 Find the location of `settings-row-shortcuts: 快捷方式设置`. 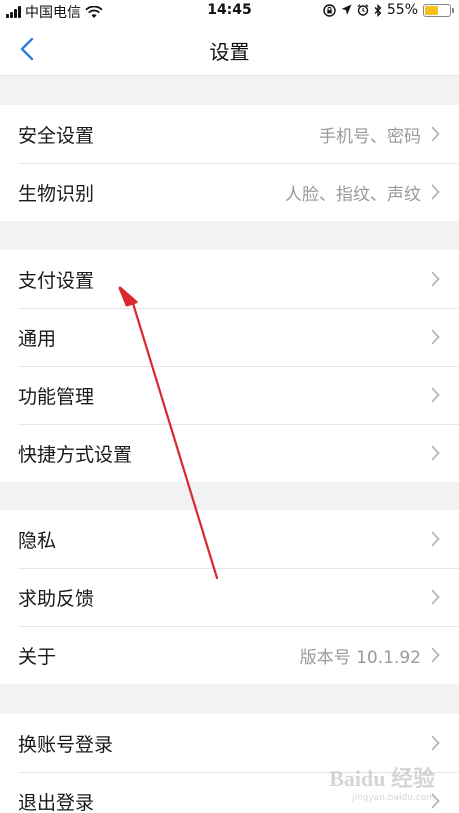

settings-row-shortcuts: 快捷方式设置 is located at coordinates (229, 453).